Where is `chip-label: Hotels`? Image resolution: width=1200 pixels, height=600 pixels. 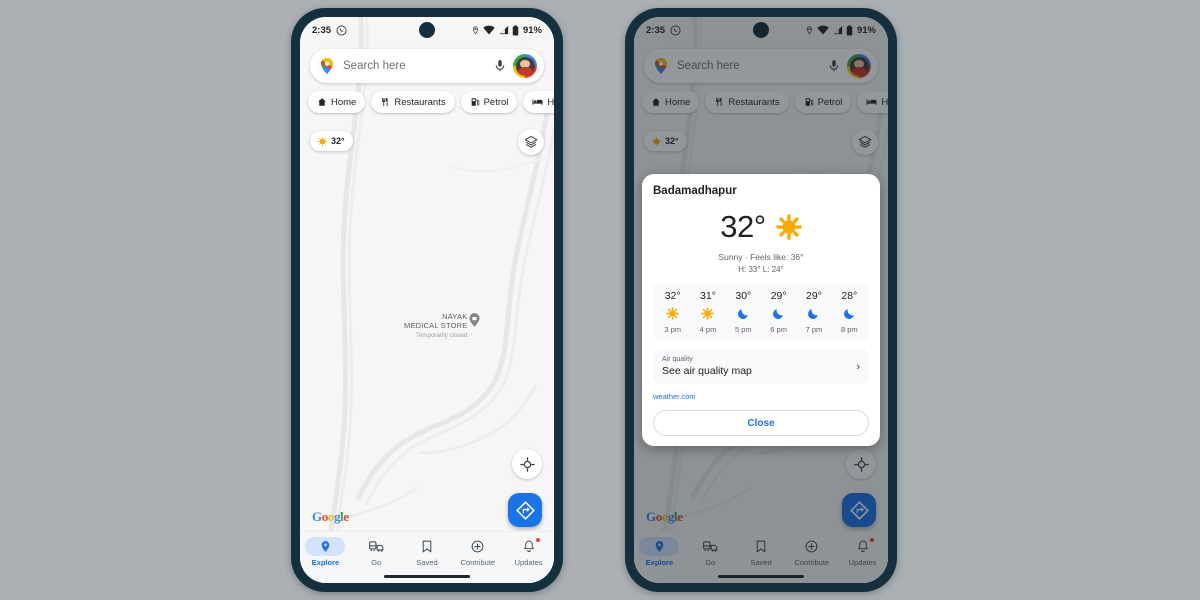
chip-label: Hotels is located at coordinates (550, 102).